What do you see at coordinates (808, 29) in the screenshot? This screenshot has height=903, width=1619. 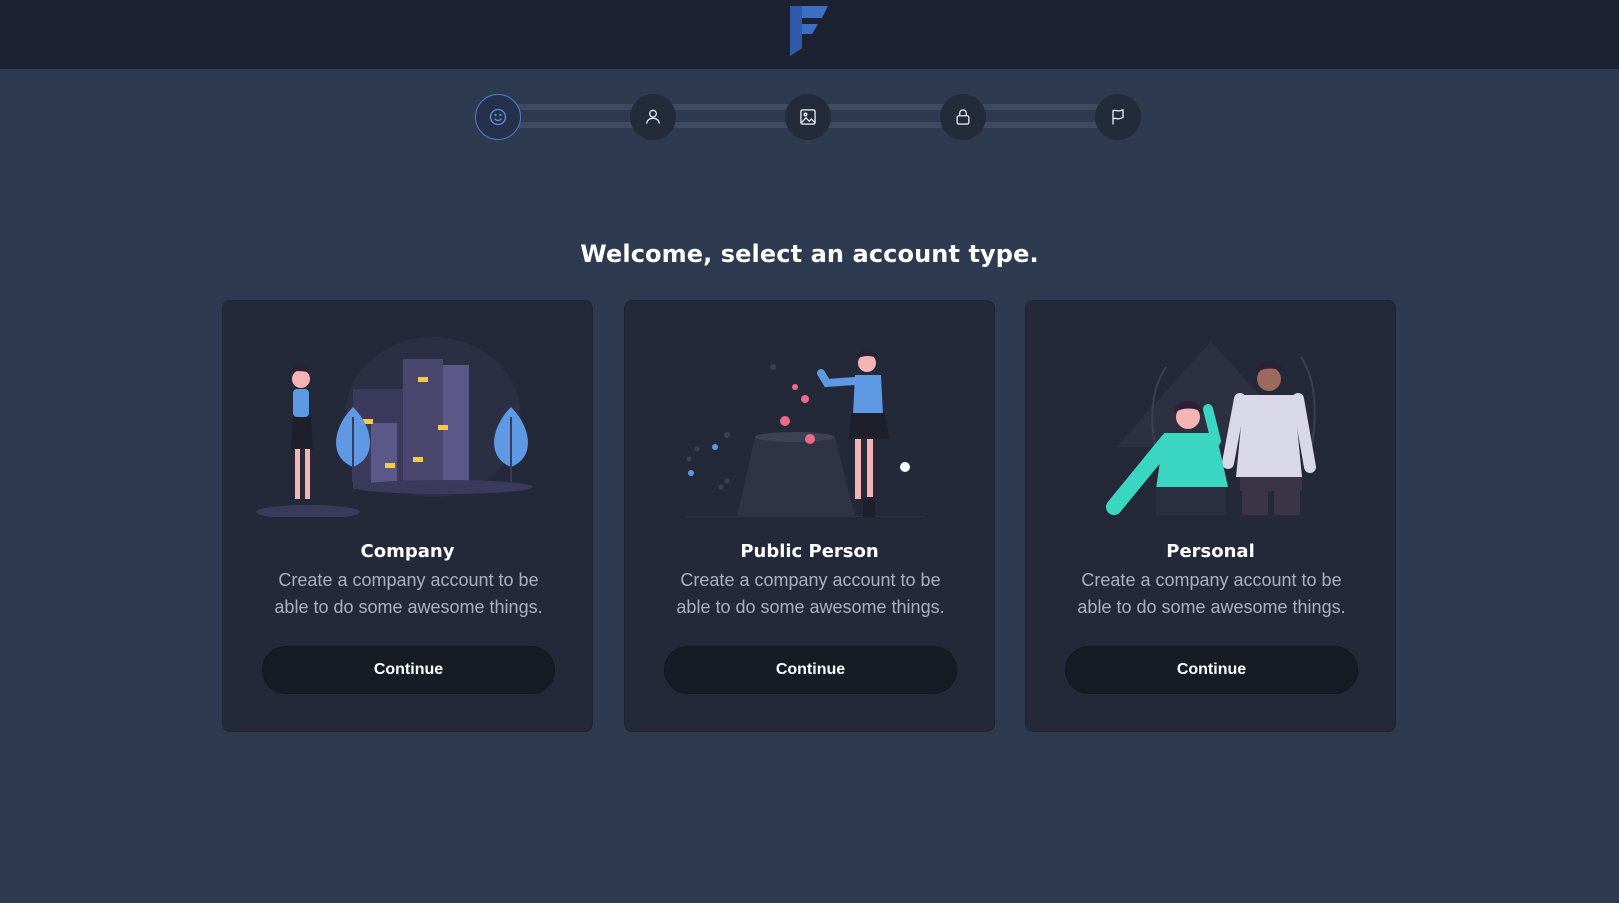 I see `logo-icon` at bounding box center [808, 29].